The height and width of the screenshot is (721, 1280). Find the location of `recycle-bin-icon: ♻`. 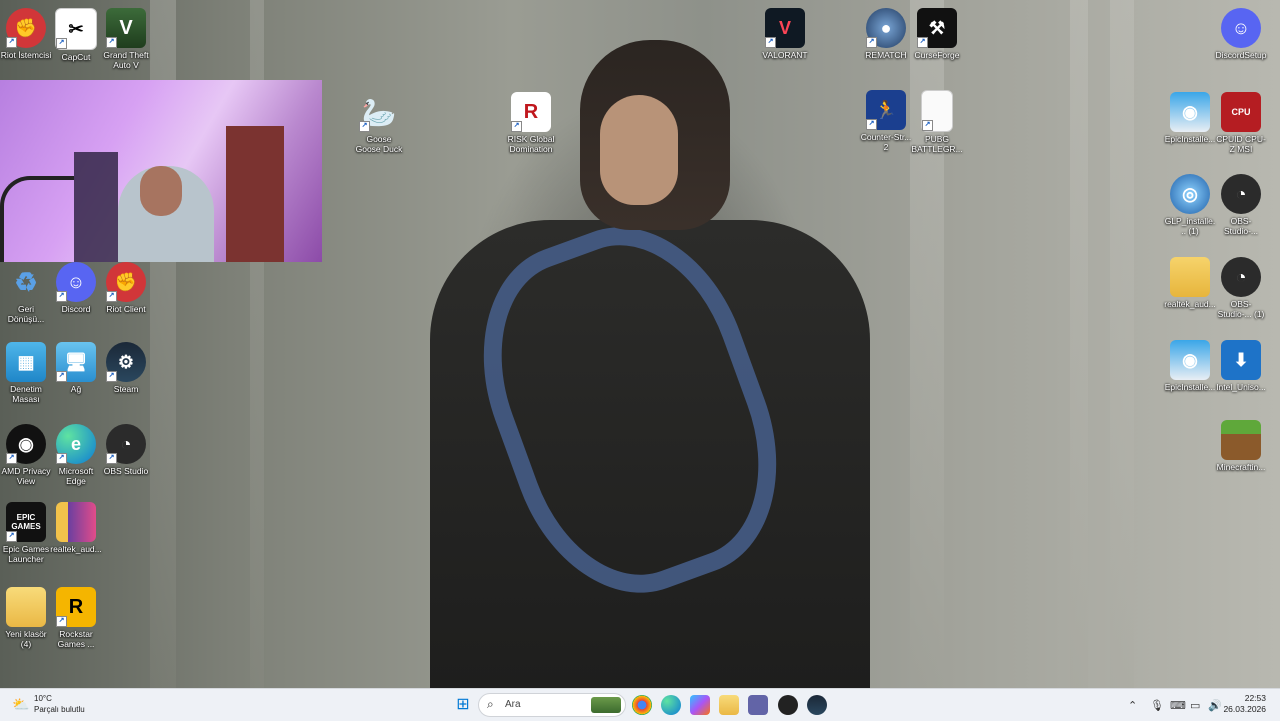

recycle-bin-icon: ♻ is located at coordinates (26, 281).